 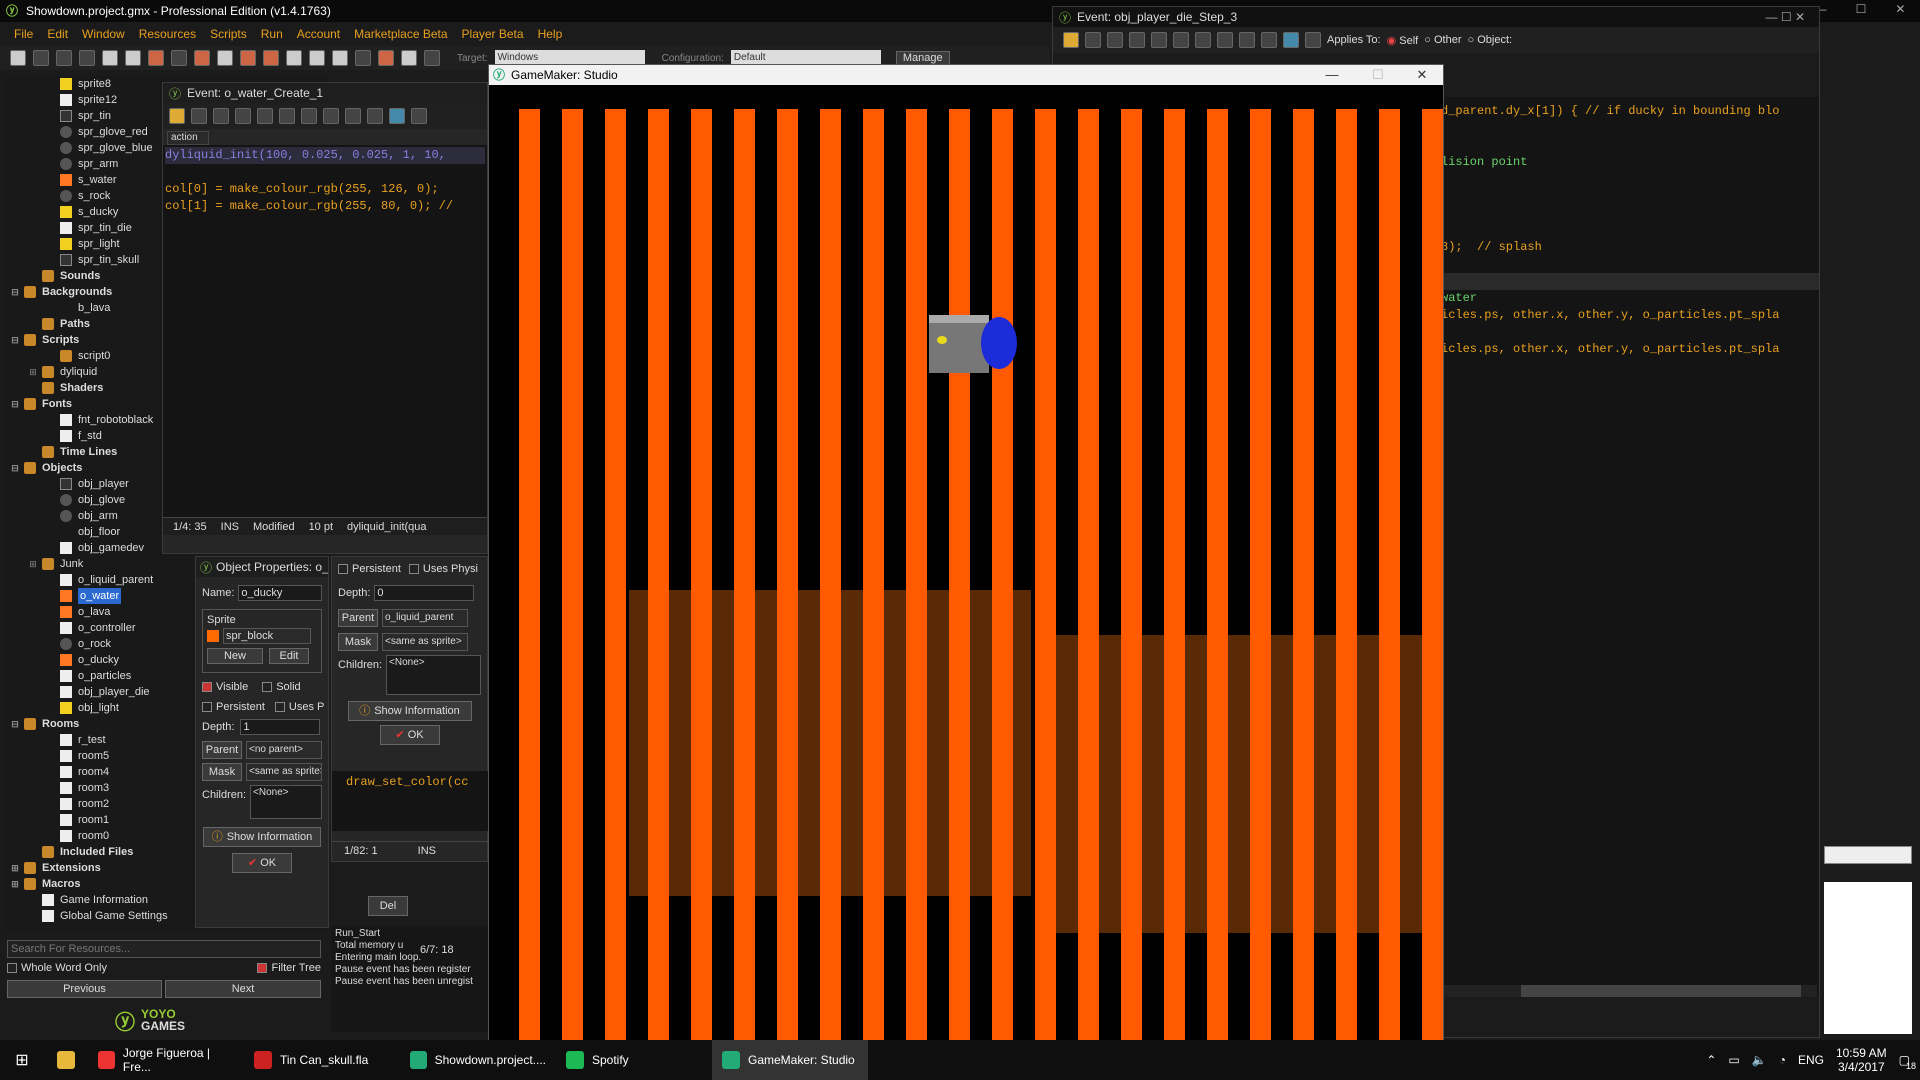 I want to click on maximize-icon: ☐, so click(x=1861, y=11).